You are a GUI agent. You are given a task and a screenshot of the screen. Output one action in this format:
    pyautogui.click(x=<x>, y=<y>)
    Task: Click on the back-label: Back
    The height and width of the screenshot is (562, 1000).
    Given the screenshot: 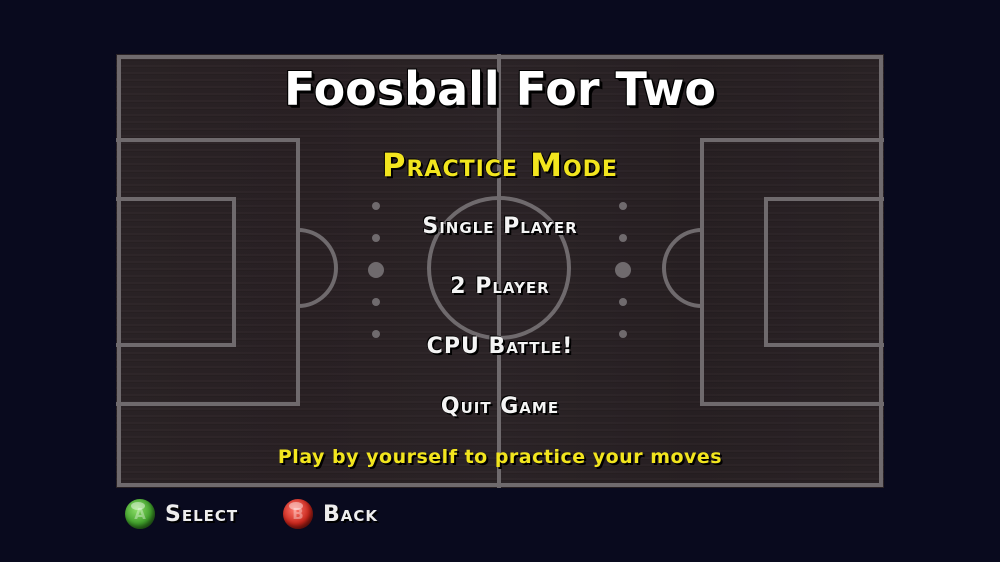 What is the action you would take?
    pyautogui.click(x=351, y=514)
    